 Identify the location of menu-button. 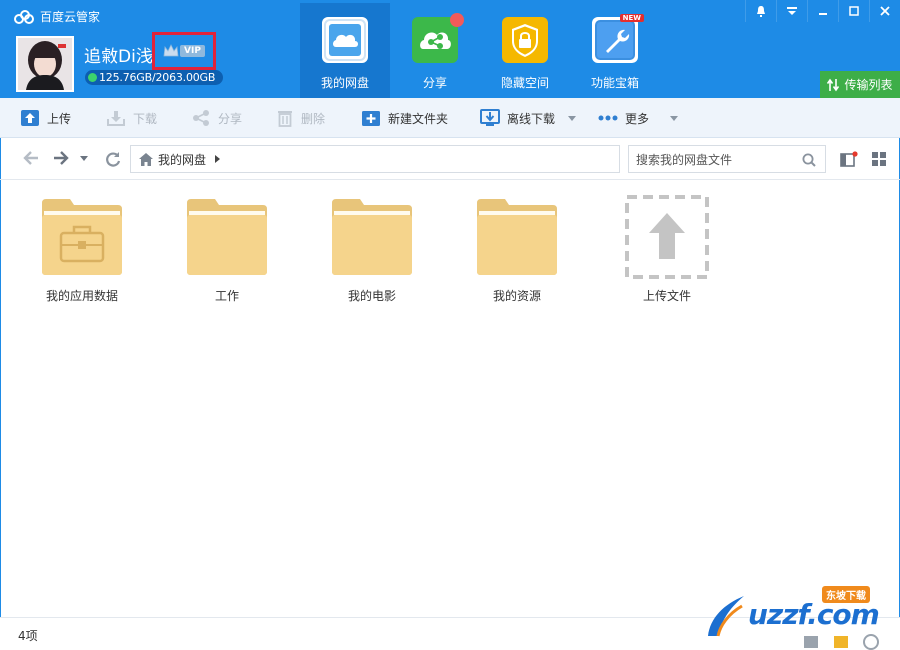
(791, 11).